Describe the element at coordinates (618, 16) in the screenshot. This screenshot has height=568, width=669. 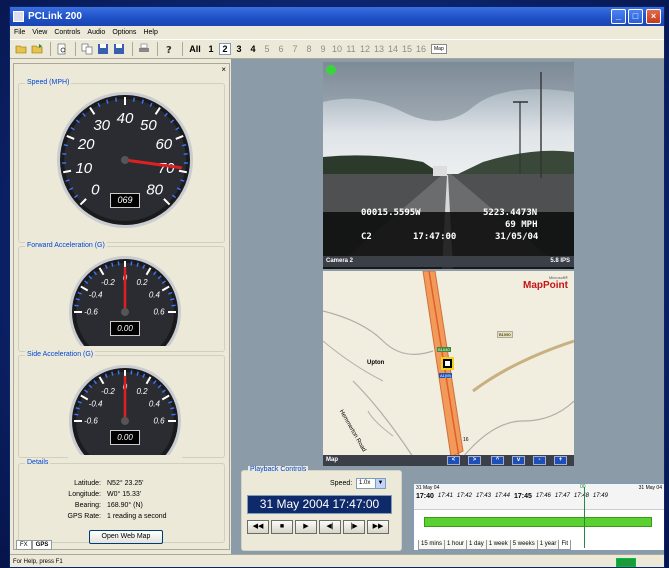
I see `minimize-button: _` at that location.